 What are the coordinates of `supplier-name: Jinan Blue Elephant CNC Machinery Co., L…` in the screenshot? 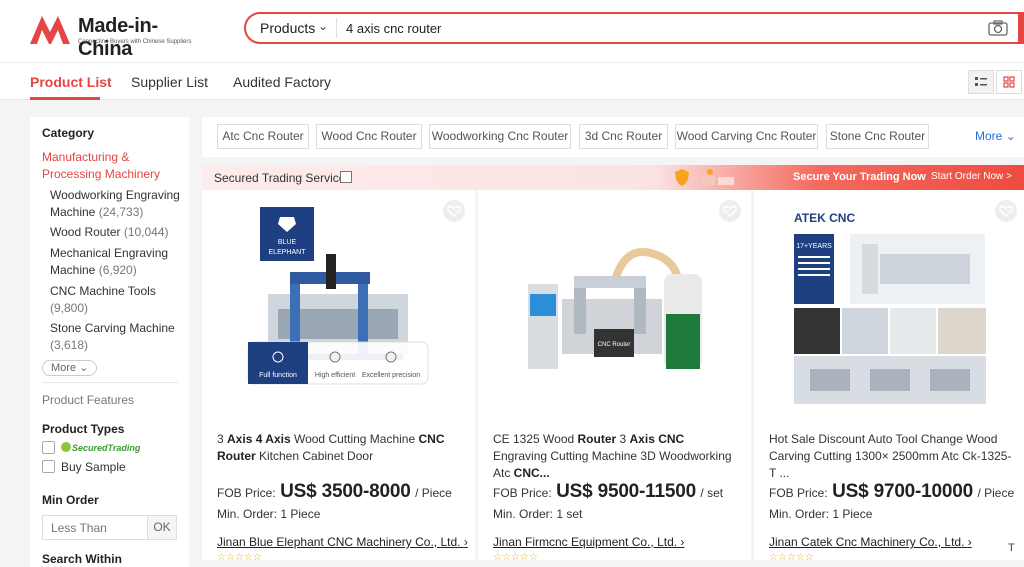 It's located at (339, 542).